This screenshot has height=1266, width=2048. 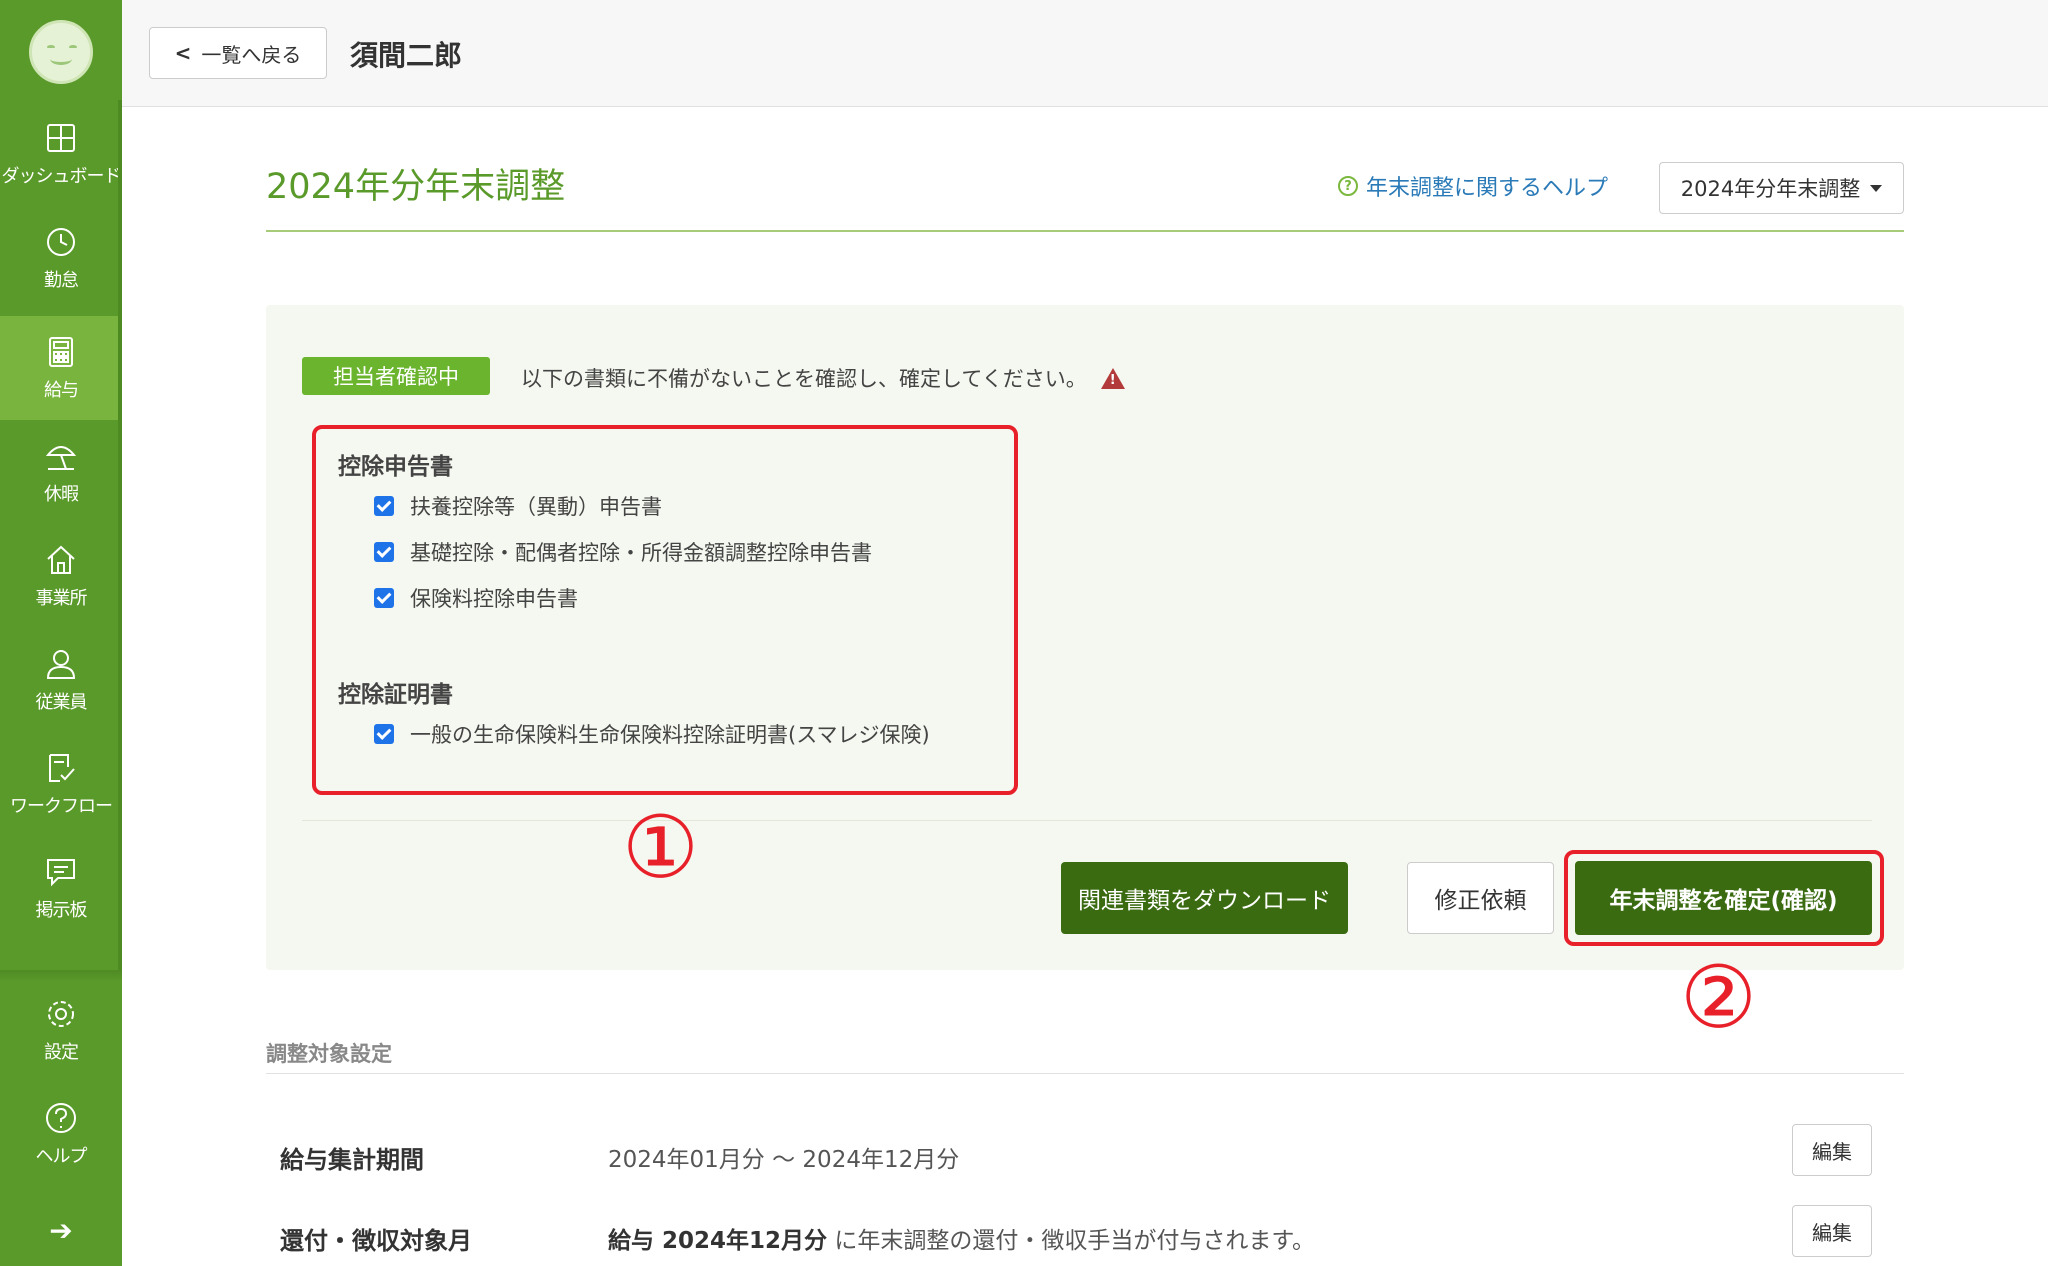 I want to click on annotation-number-1: ①, so click(x=661, y=848).